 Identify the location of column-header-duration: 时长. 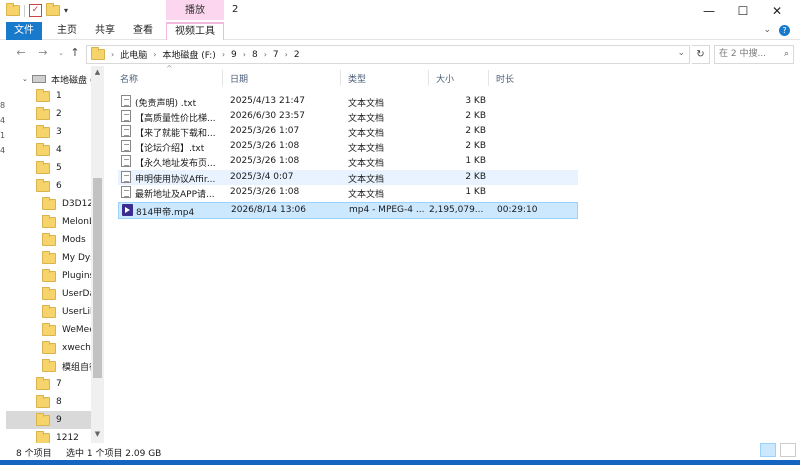
(505, 78).